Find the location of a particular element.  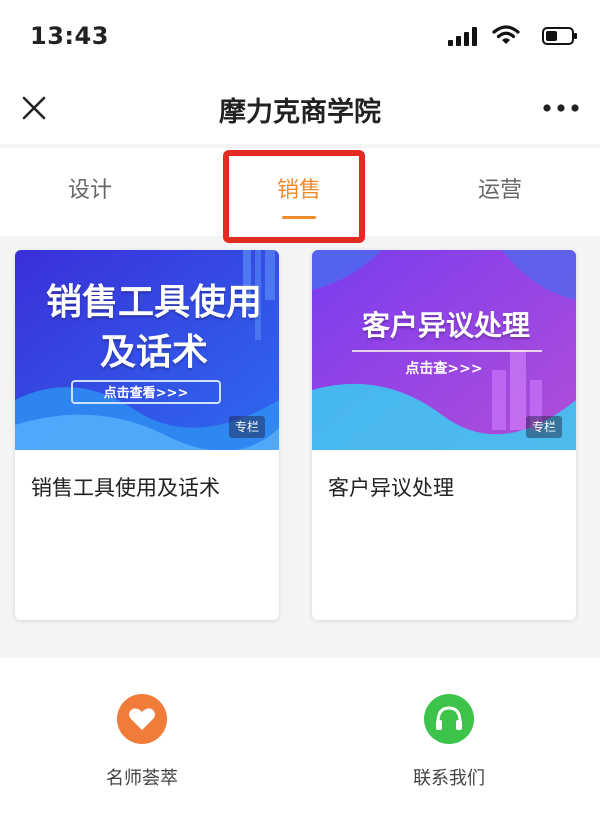

contact-us-label: 联系我们 is located at coordinates (449, 778).